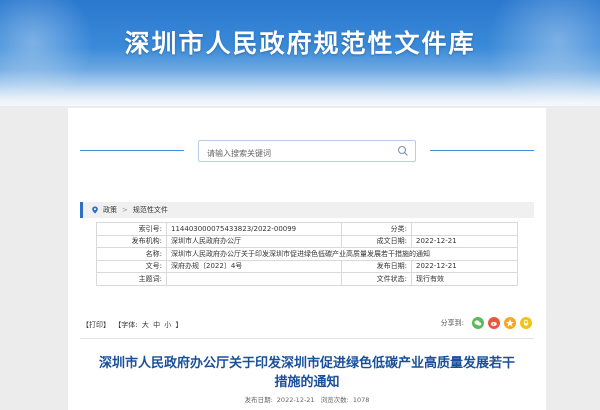 The height and width of the screenshot is (410, 600). What do you see at coordinates (526, 323) in the screenshot?
I see `qq-share-icon` at bounding box center [526, 323].